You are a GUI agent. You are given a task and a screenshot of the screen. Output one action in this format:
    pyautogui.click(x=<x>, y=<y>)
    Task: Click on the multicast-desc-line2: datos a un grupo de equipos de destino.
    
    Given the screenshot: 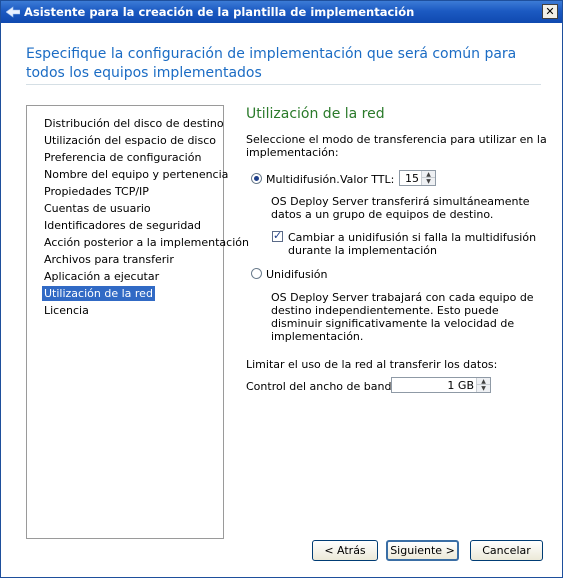 What is the action you would take?
    pyautogui.click(x=382, y=214)
    